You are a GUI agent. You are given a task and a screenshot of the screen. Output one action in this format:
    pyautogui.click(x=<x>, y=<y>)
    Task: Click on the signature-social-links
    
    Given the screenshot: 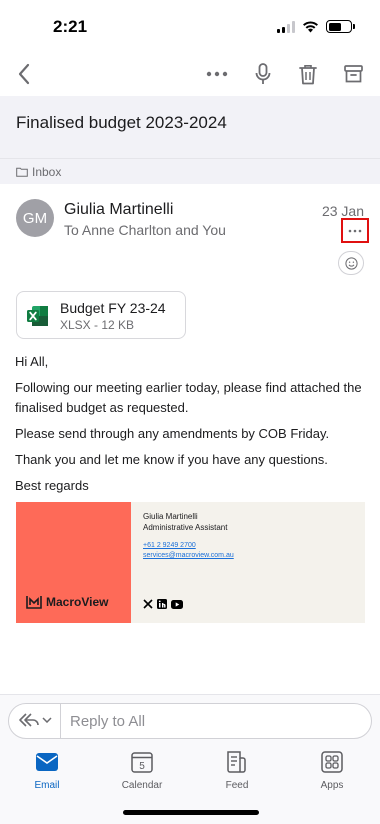 What is the action you would take?
    pyautogui.click(x=163, y=604)
    